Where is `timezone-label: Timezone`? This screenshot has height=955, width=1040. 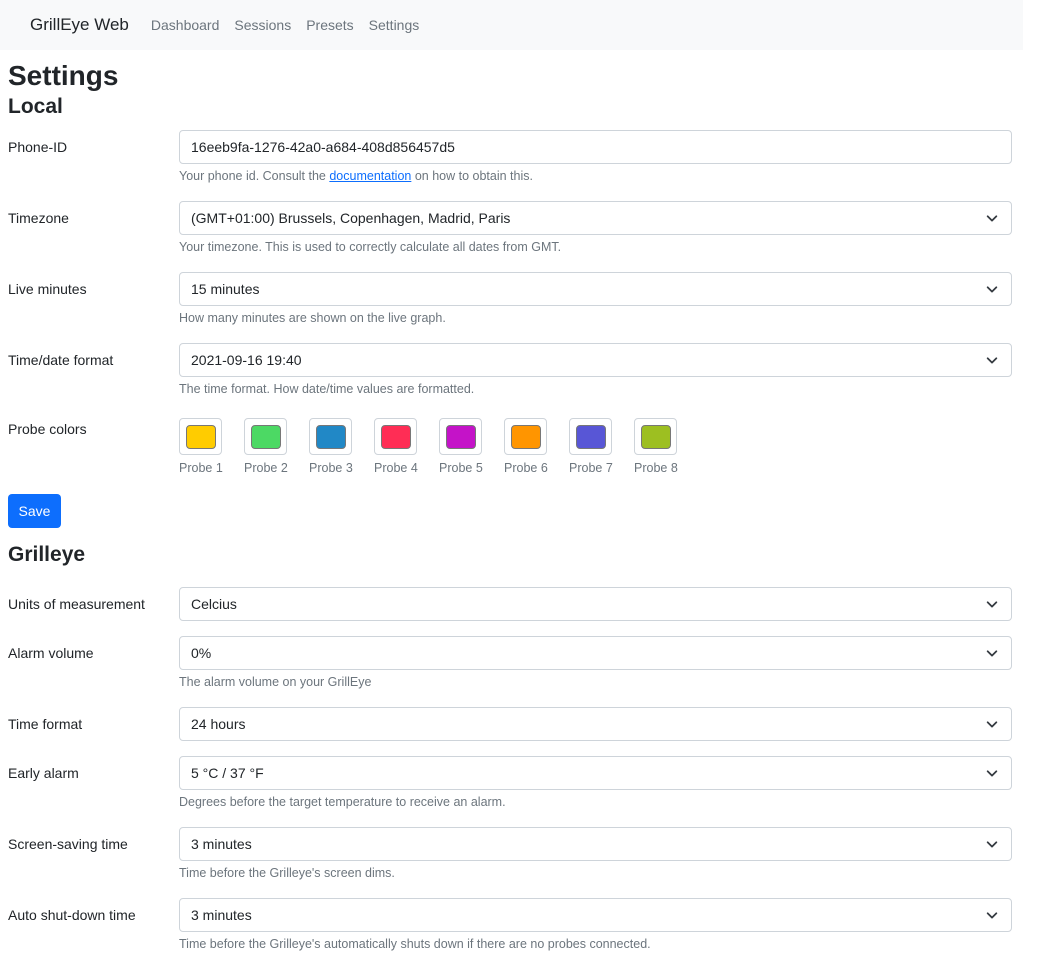
timezone-label: Timezone is located at coordinates (38, 218).